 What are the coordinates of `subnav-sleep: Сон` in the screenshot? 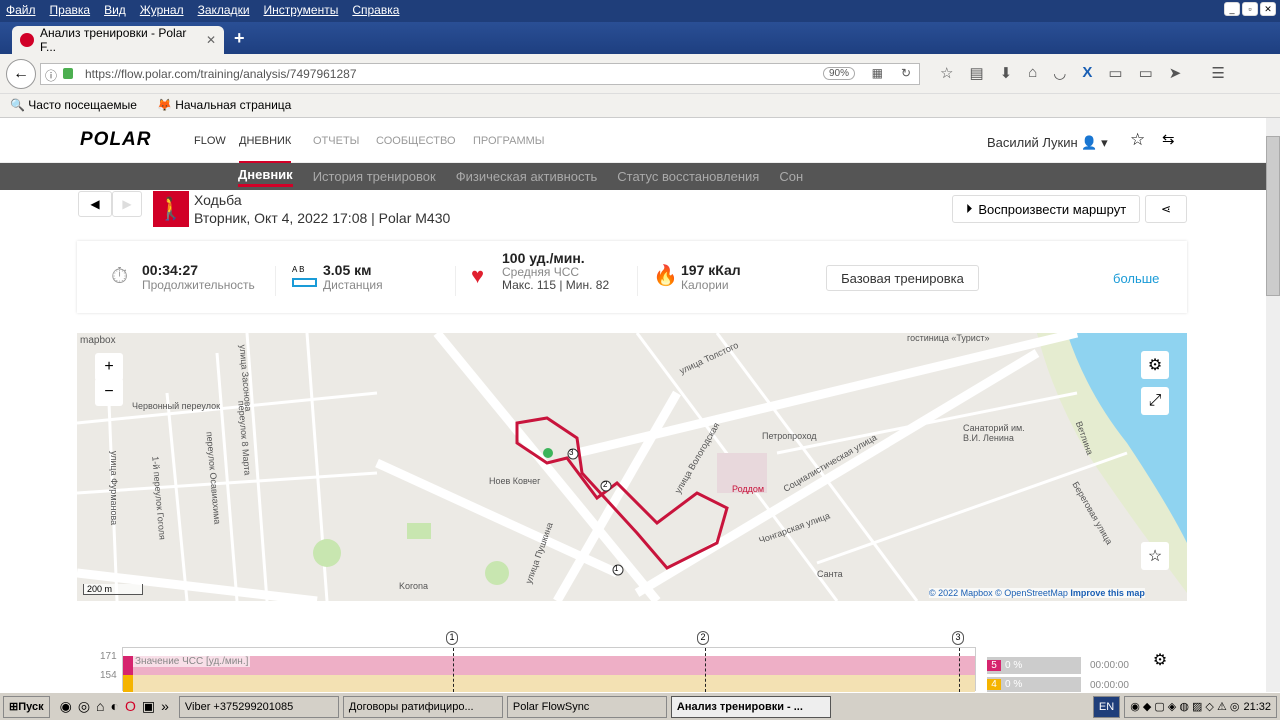 It's located at (791, 176).